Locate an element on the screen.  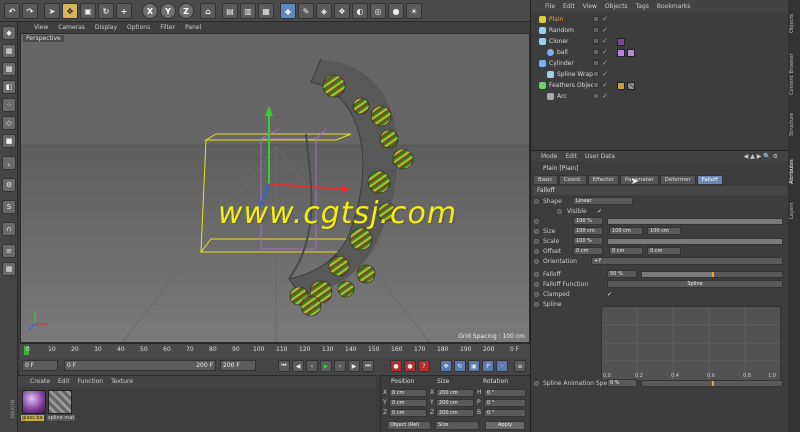
size-y-field: 100 cm is located at coordinates (626, 231).